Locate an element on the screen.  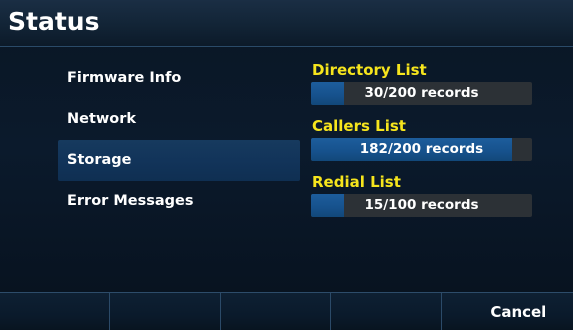
usage-bar-text: 182/200 records is located at coordinates (421, 149).